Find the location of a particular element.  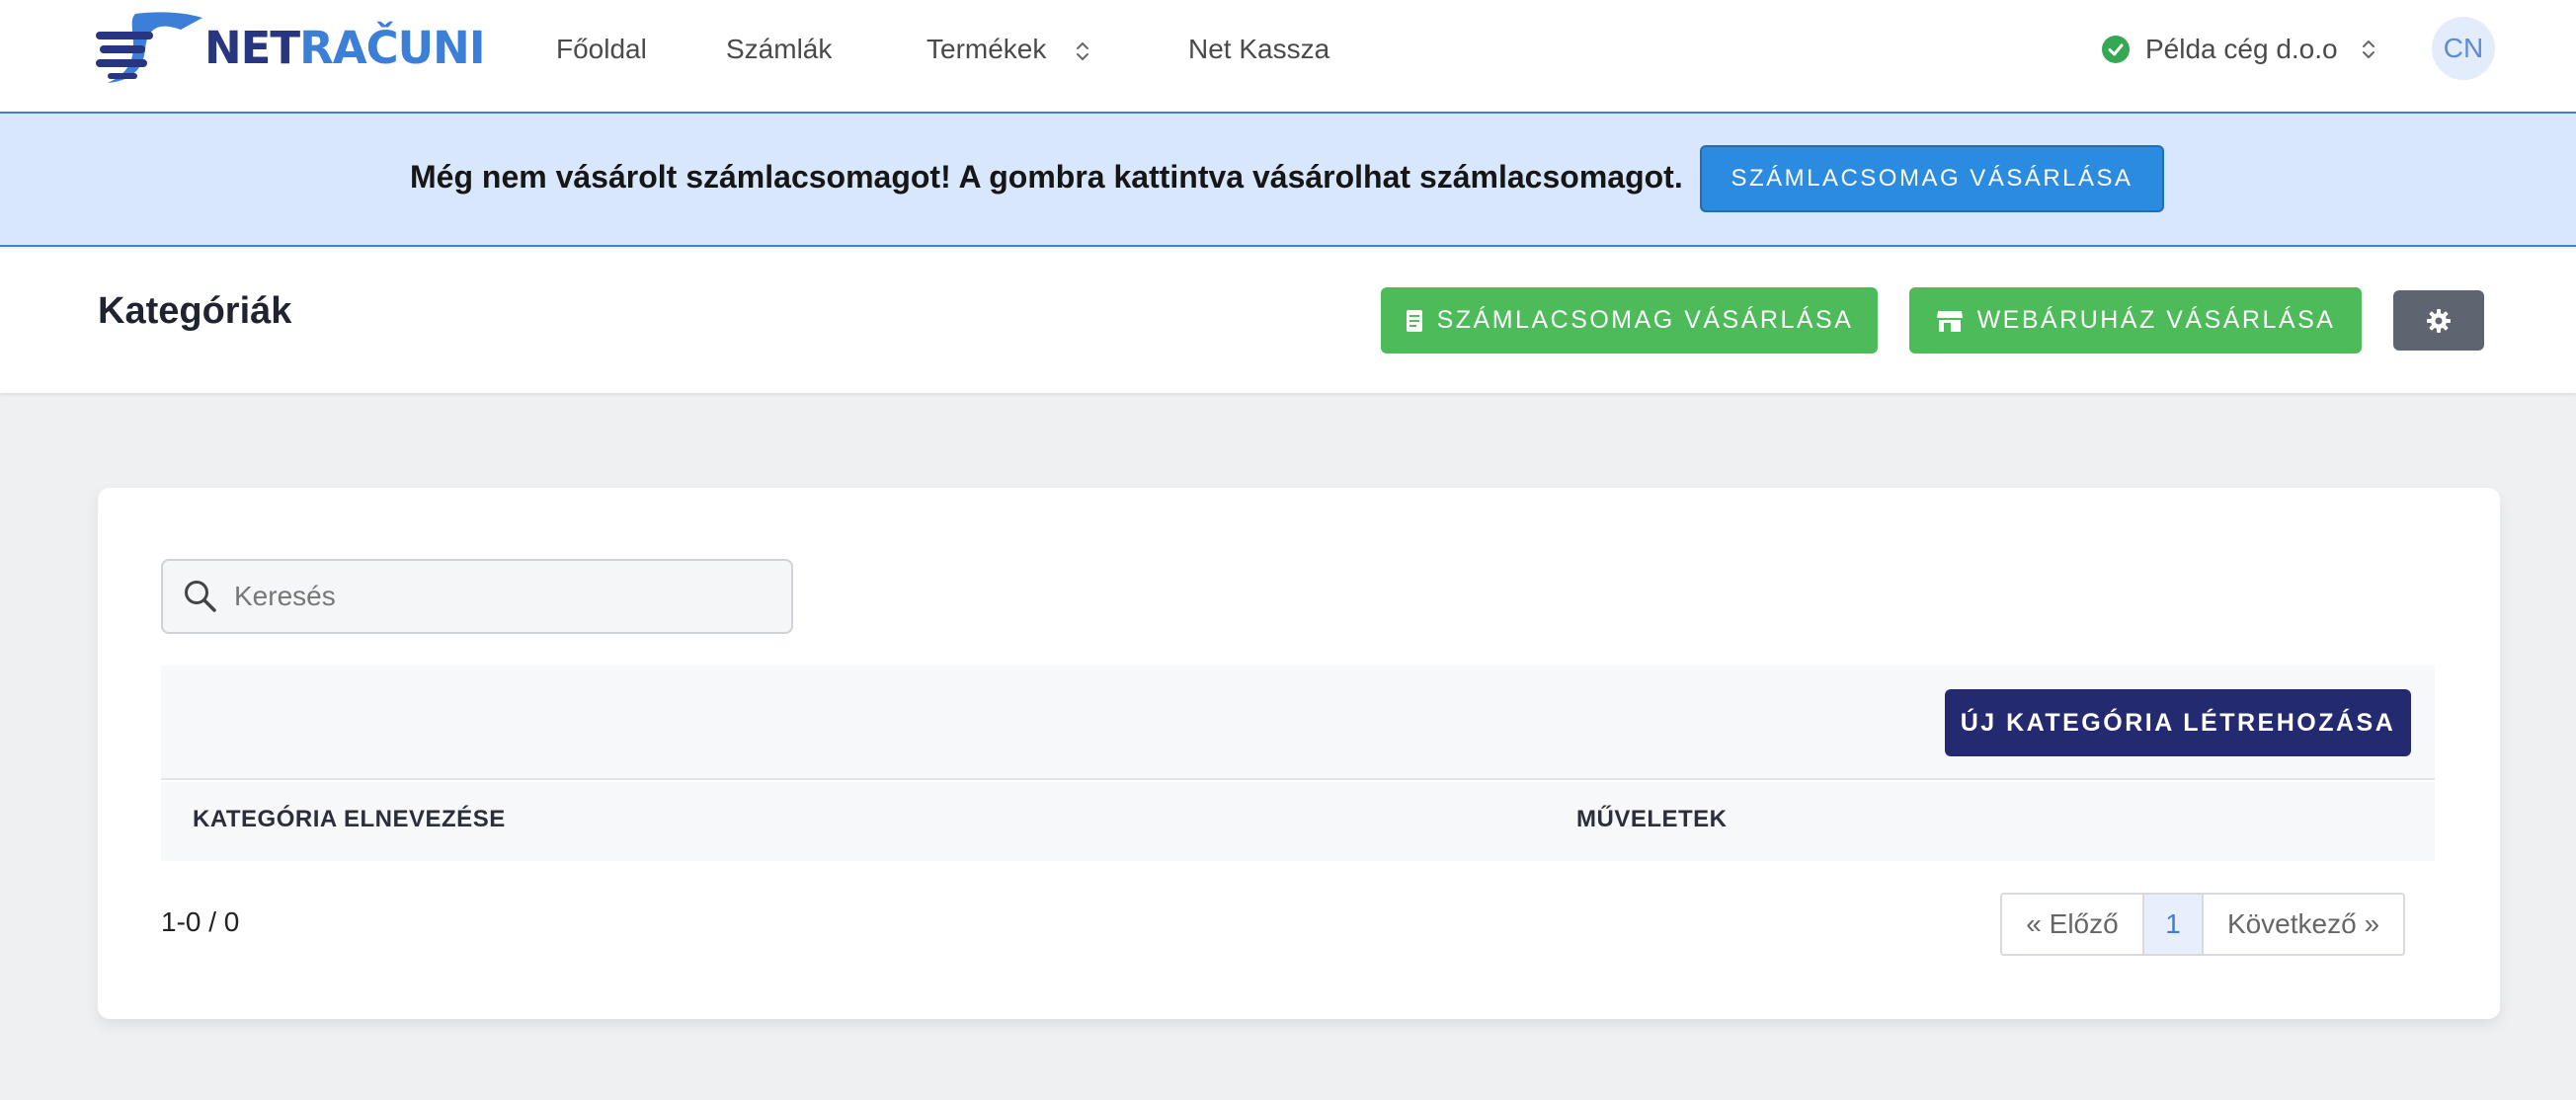

nav-item-products: Termékek is located at coordinates (1007, 49).